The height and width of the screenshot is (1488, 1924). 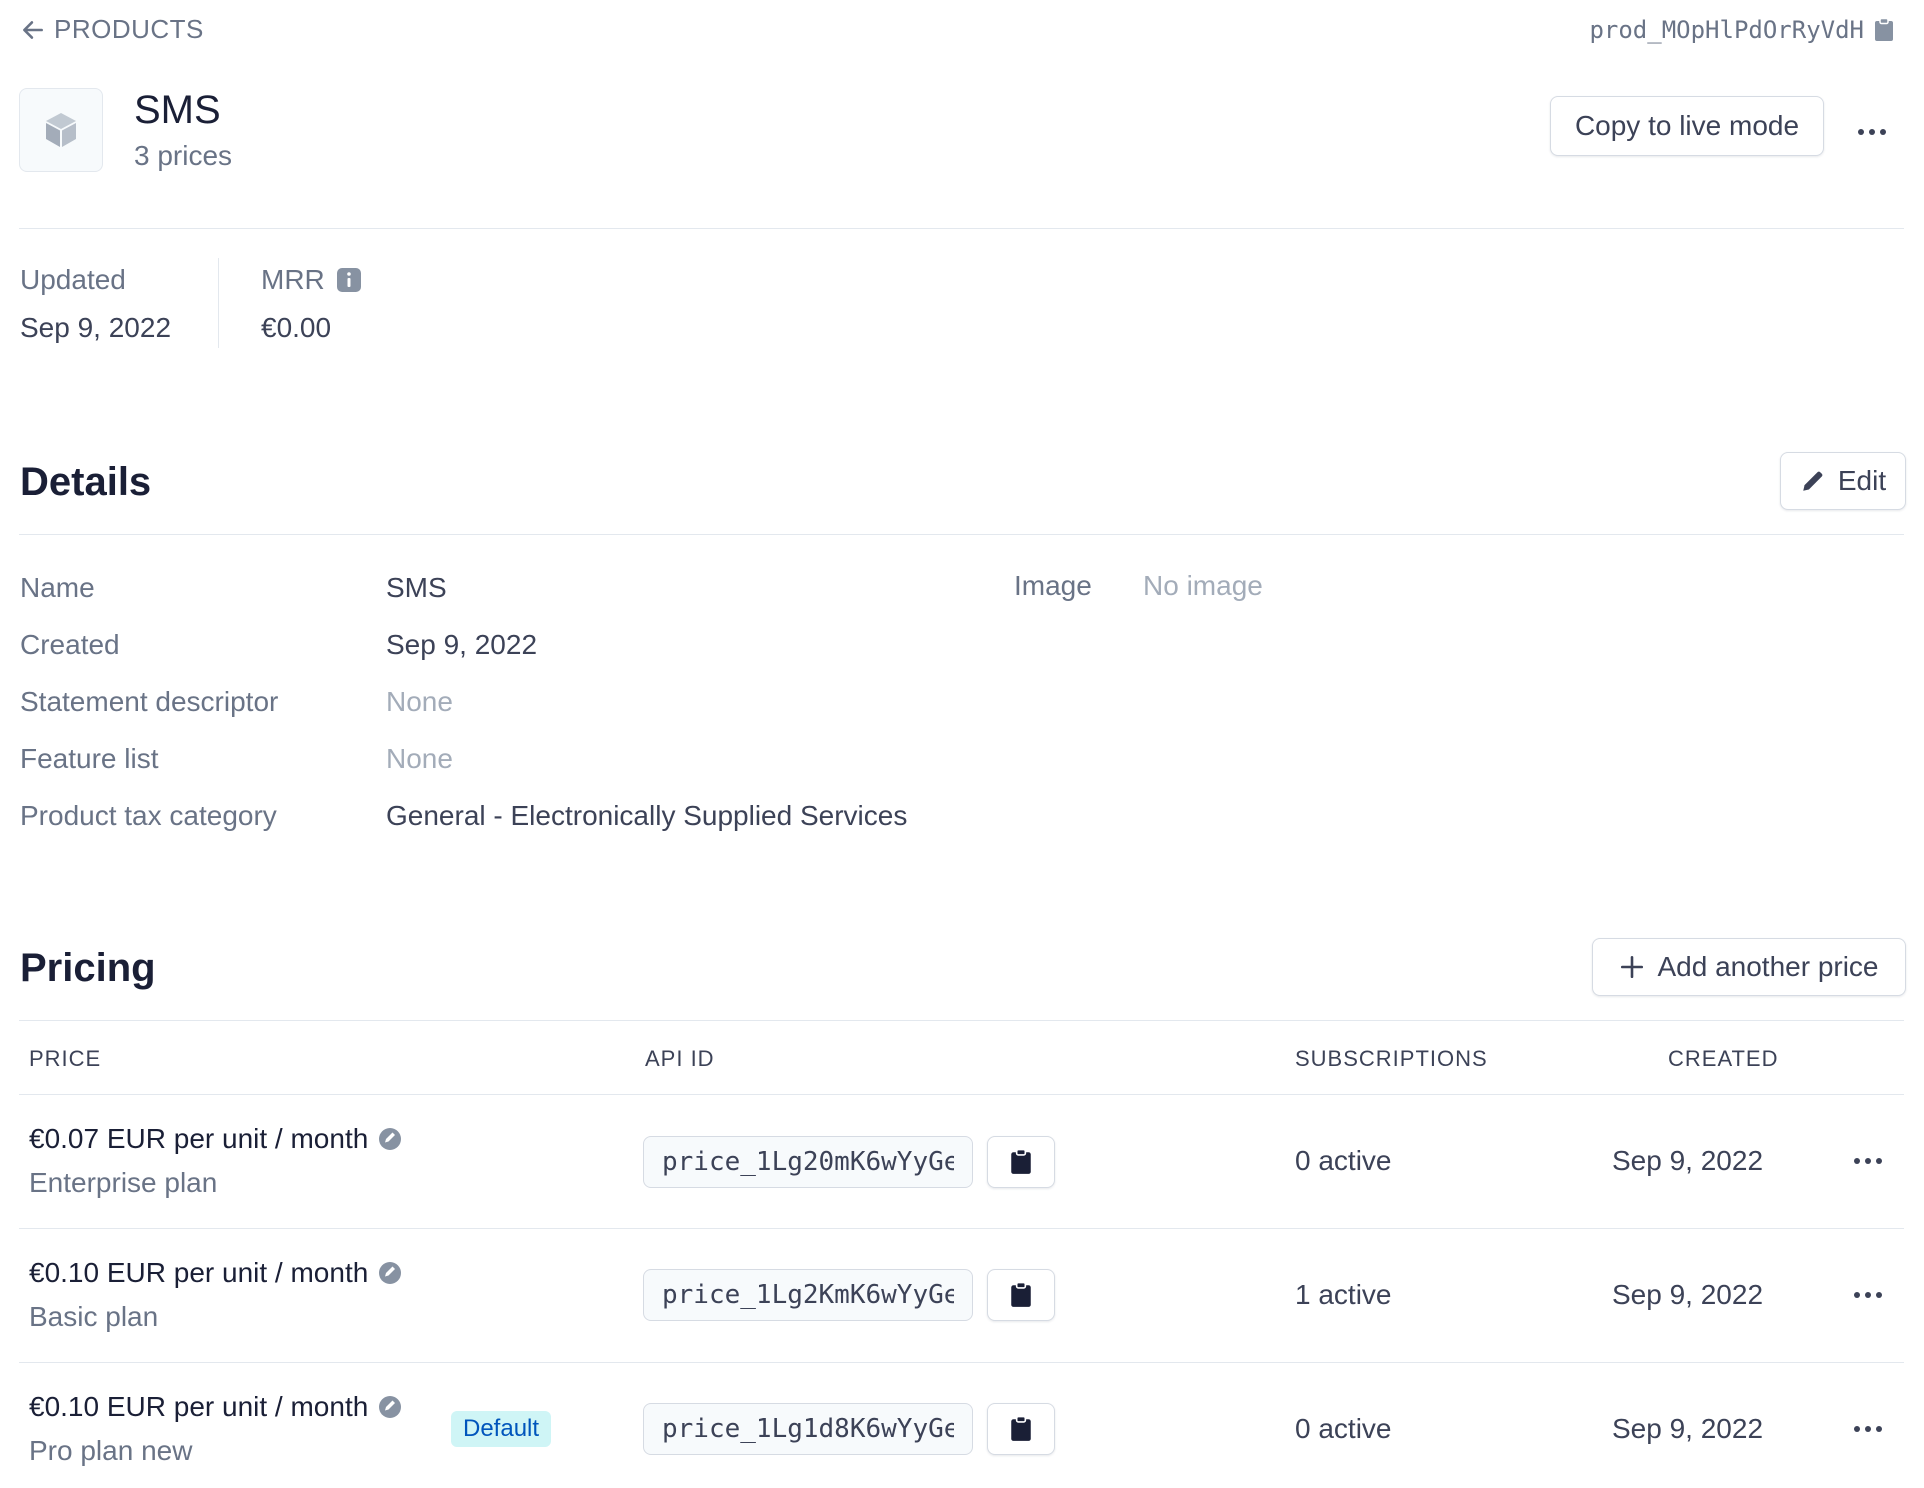 What do you see at coordinates (296, 327) in the screenshot?
I see `mrr-value: €0.00` at bounding box center [296, 327].